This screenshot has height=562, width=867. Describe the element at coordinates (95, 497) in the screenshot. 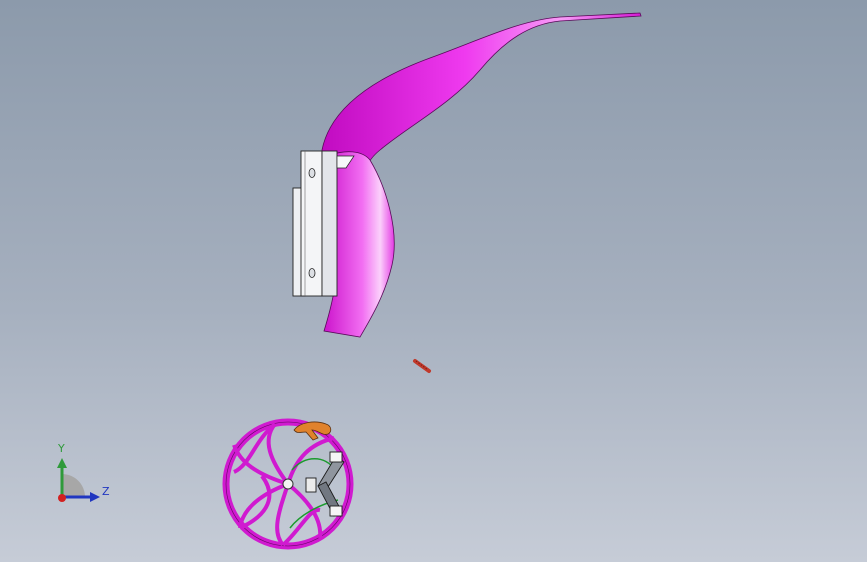

I see `z-axis-arrow` at that location.